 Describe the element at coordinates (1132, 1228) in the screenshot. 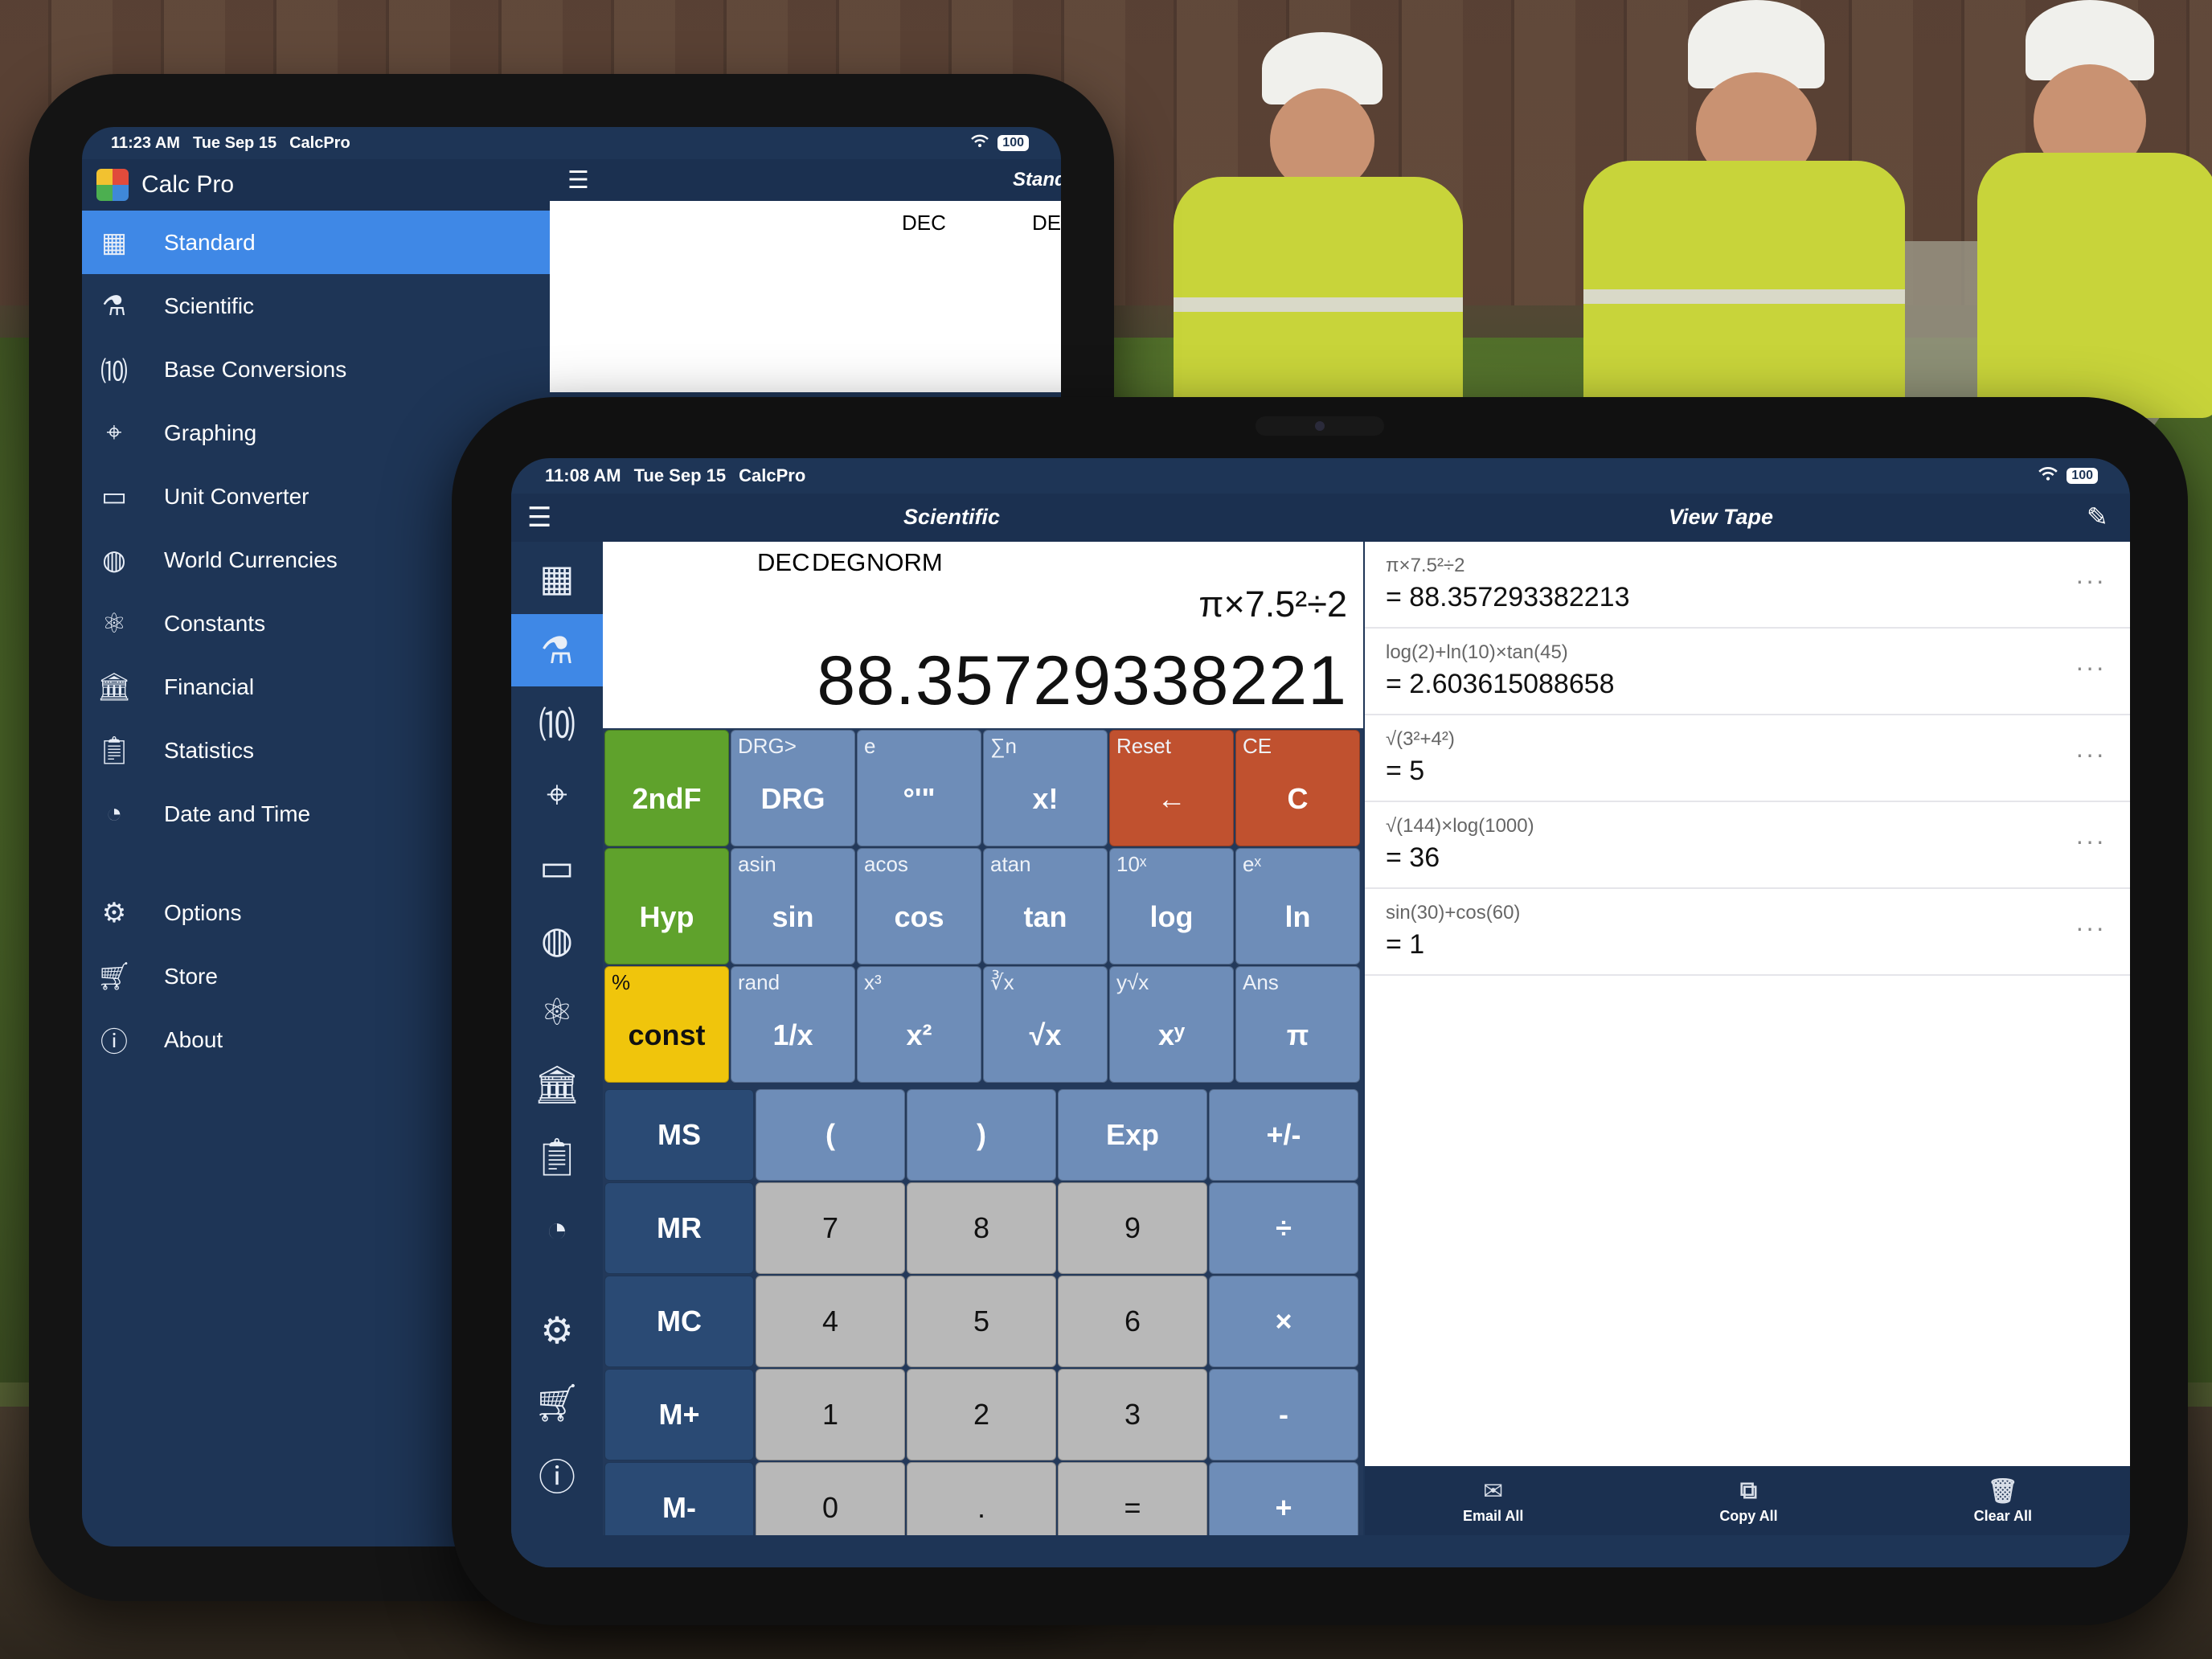

I see `key-9: 9` at that location.